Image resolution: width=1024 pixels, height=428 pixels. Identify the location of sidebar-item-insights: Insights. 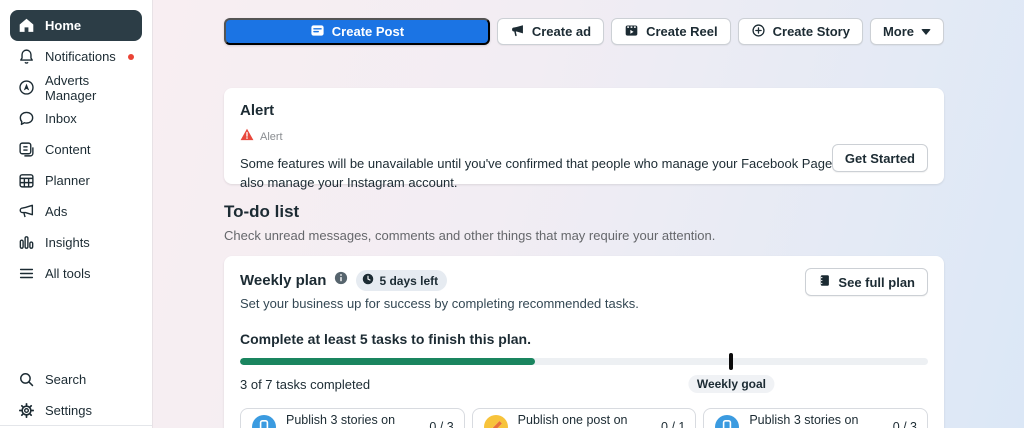
(76, 242).